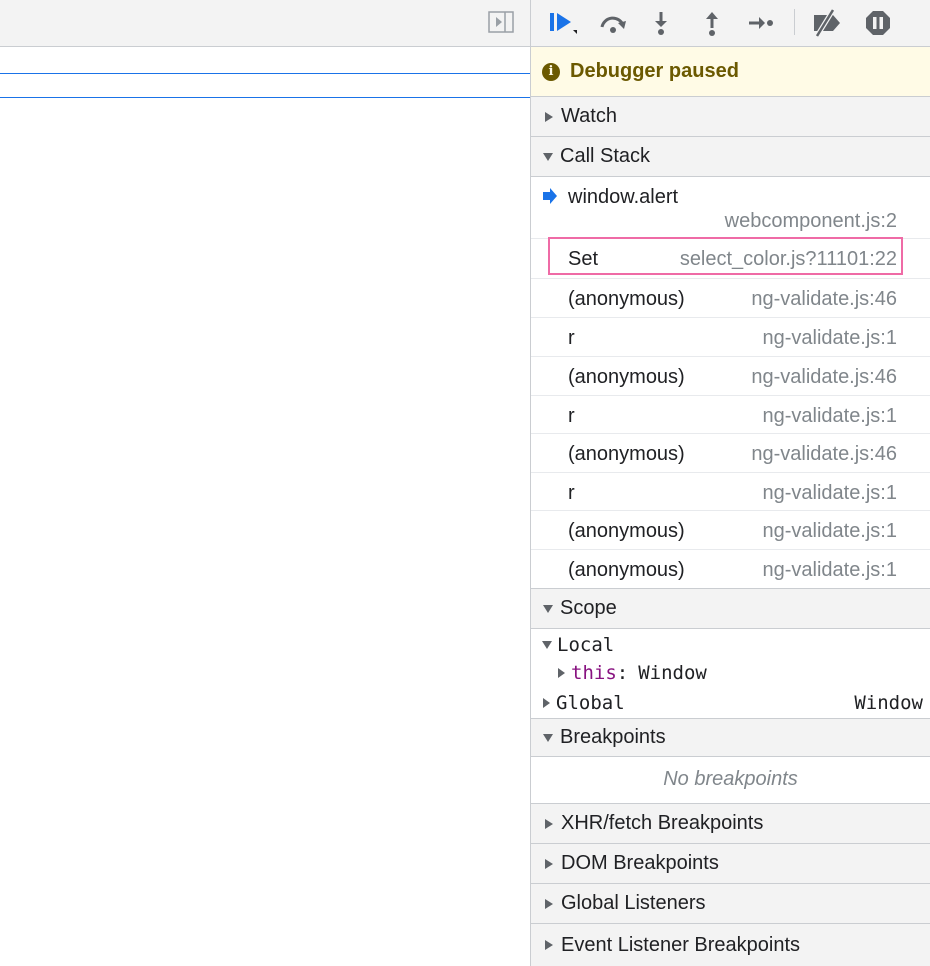  I want to click on xhr-breakpoints-label: XHR/fetch Breakpoints, so click(662, 823).